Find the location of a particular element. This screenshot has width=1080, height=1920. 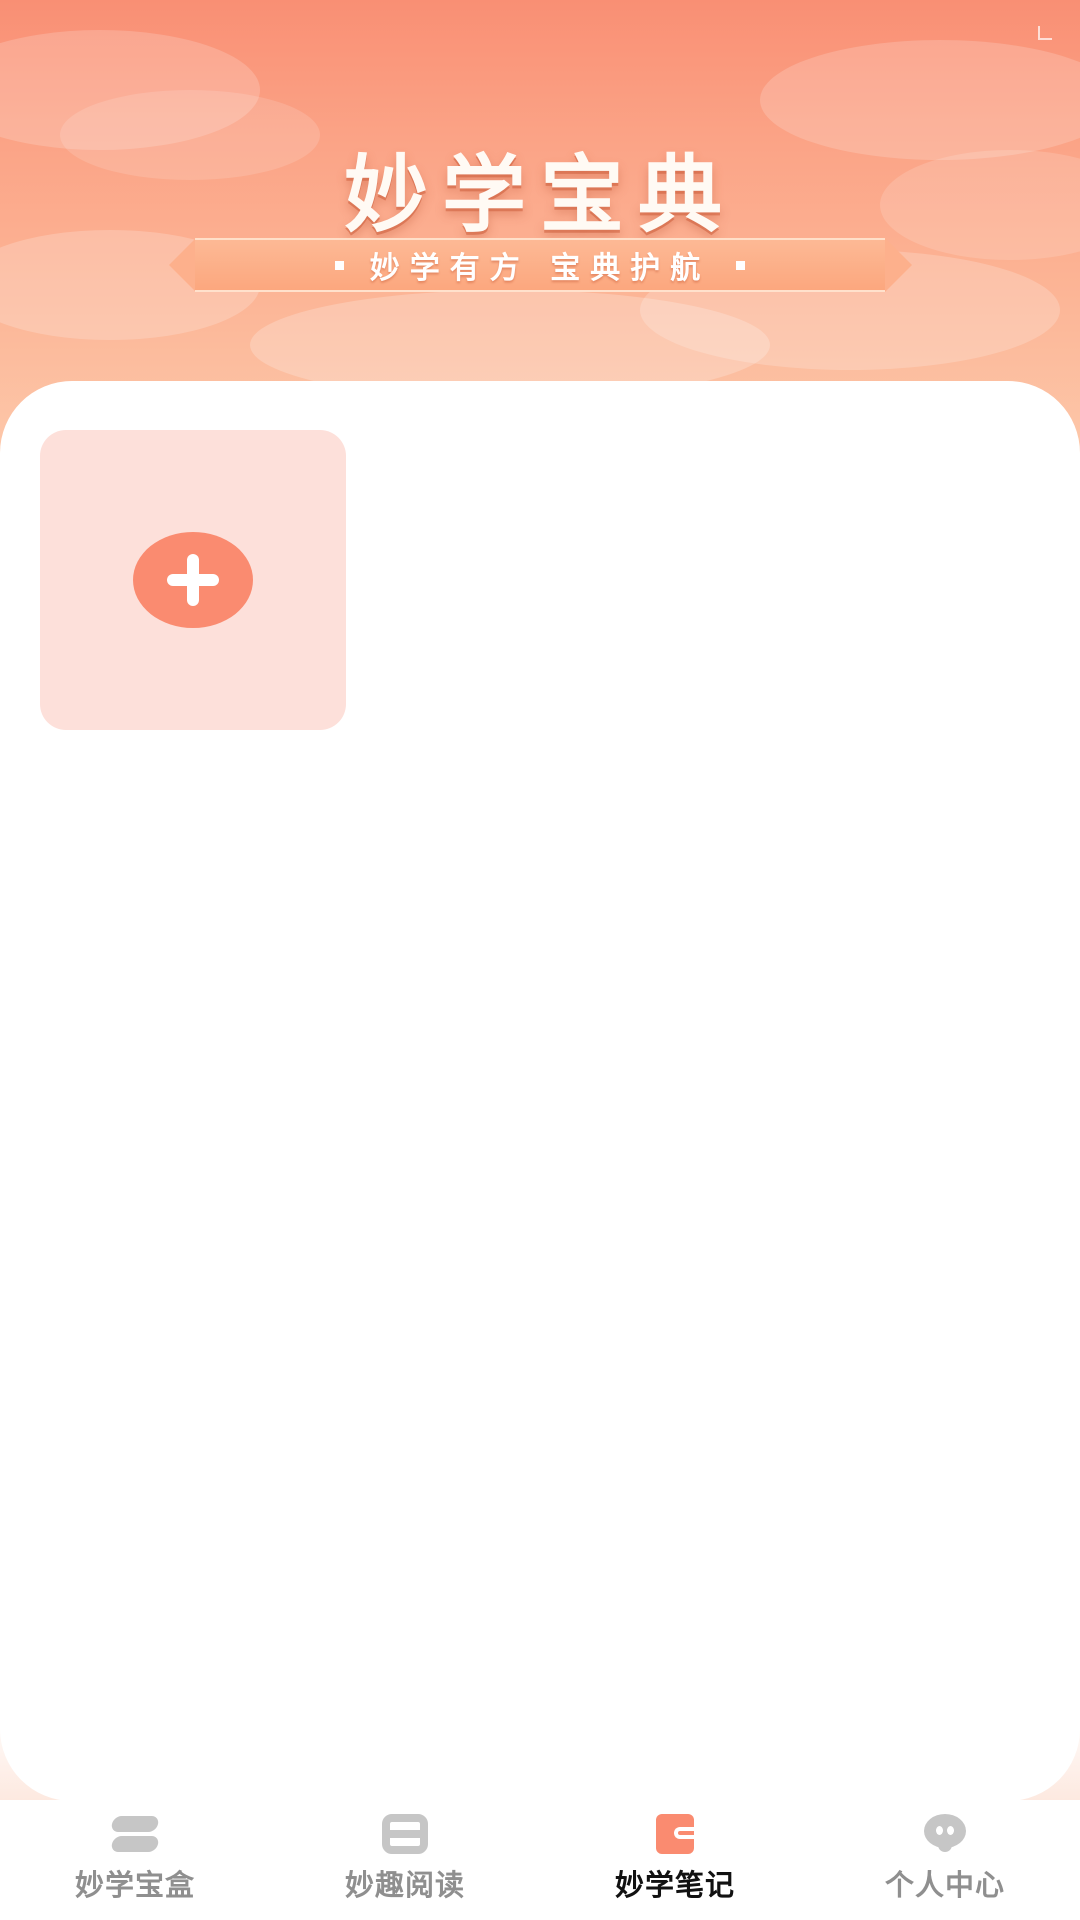

reading-icon is located at coordinates (405, 1834).